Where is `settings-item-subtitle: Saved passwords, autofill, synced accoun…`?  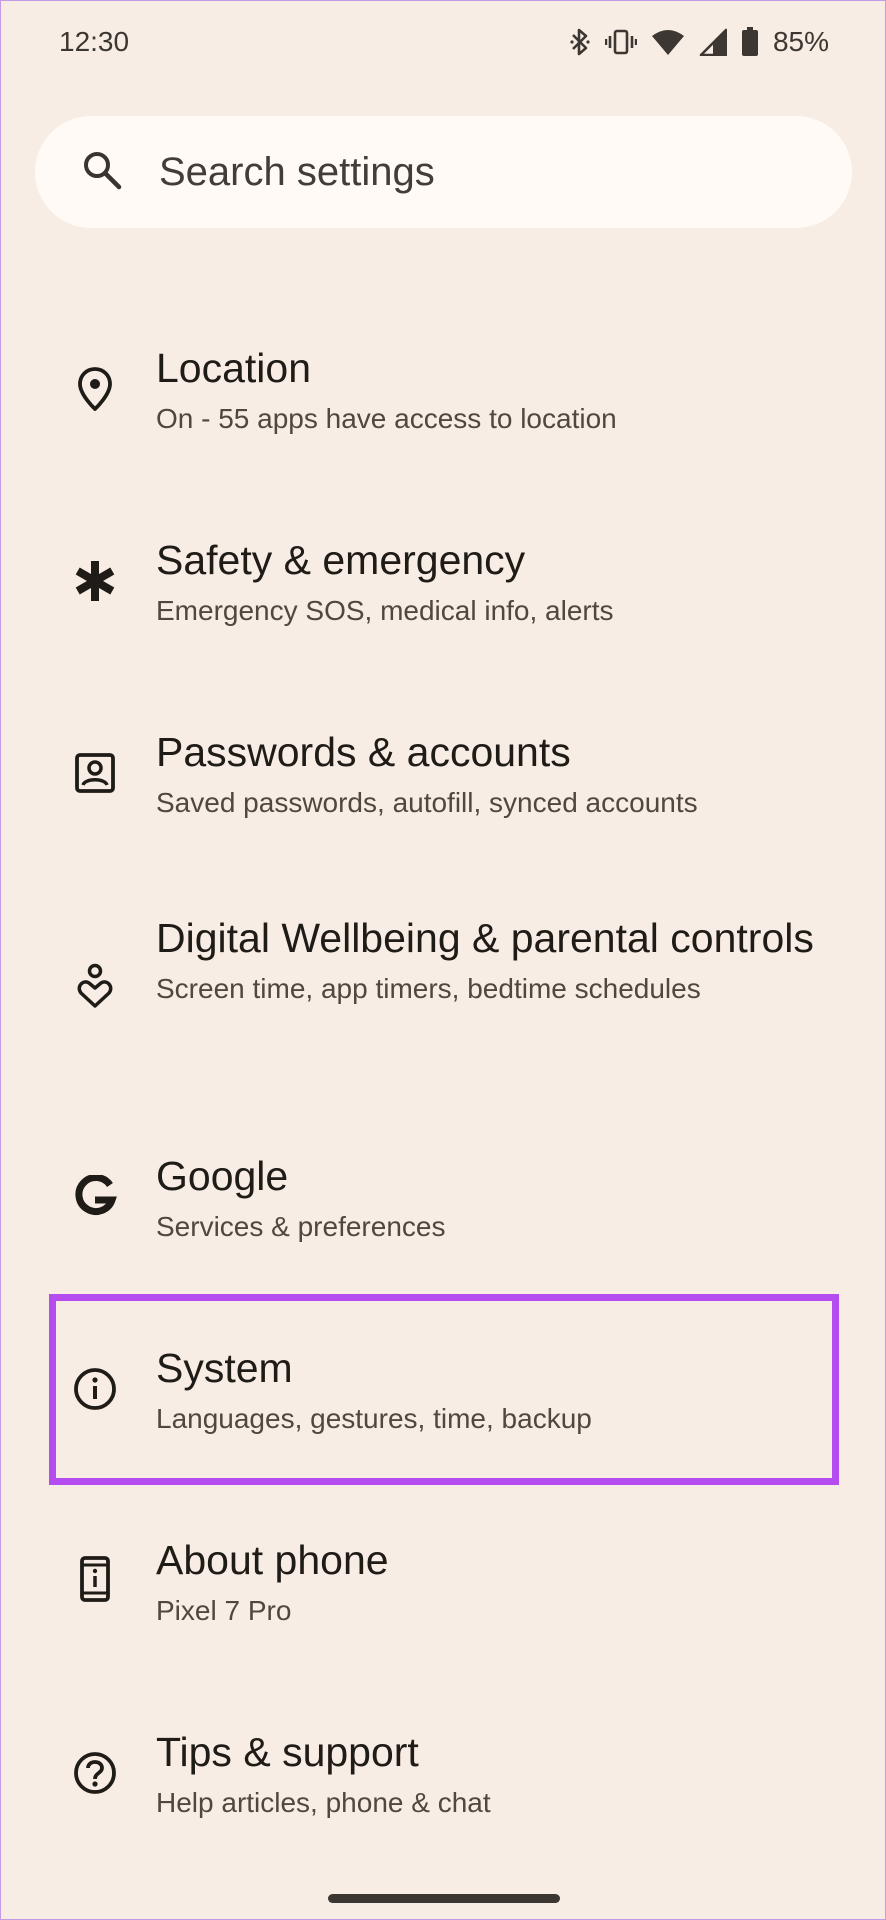
settings-item-subtitle: Saved passwords, autofill, synced accoun… is located at coordinates (427, 802).